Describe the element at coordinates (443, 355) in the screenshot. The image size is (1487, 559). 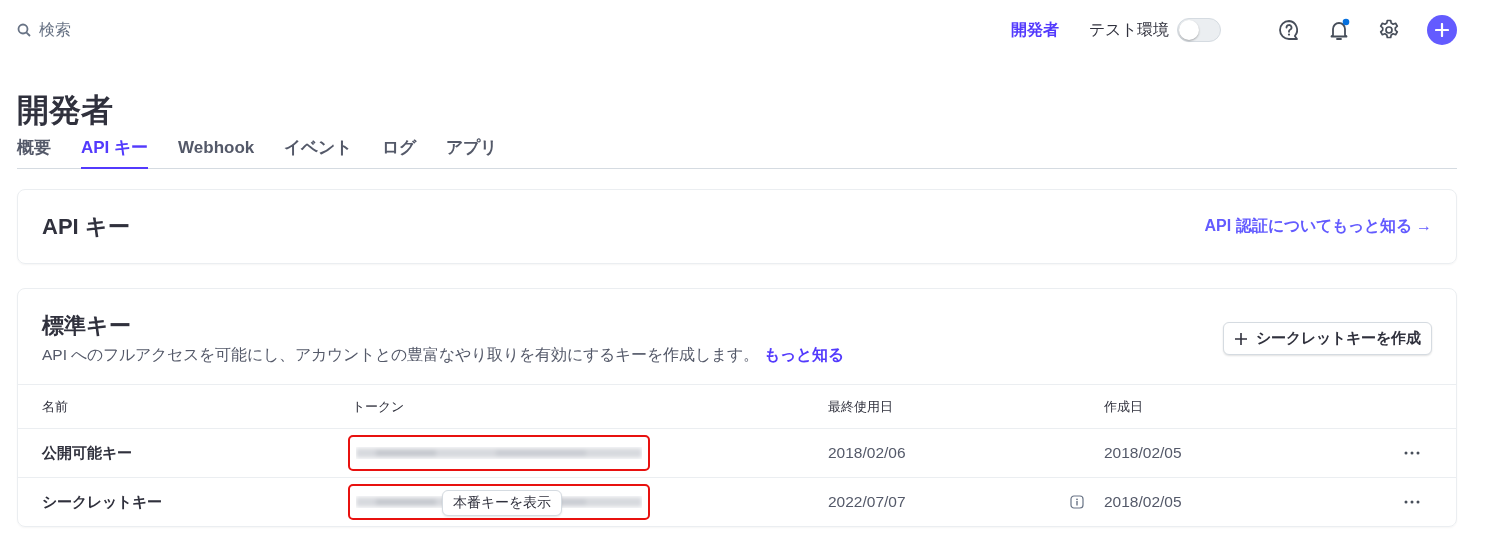
I see `section-description: API へのフルアクセスを可能にし、アカウントとの豊富なやり取りを有効にするキーを作成します。 もっと知る` at that location.